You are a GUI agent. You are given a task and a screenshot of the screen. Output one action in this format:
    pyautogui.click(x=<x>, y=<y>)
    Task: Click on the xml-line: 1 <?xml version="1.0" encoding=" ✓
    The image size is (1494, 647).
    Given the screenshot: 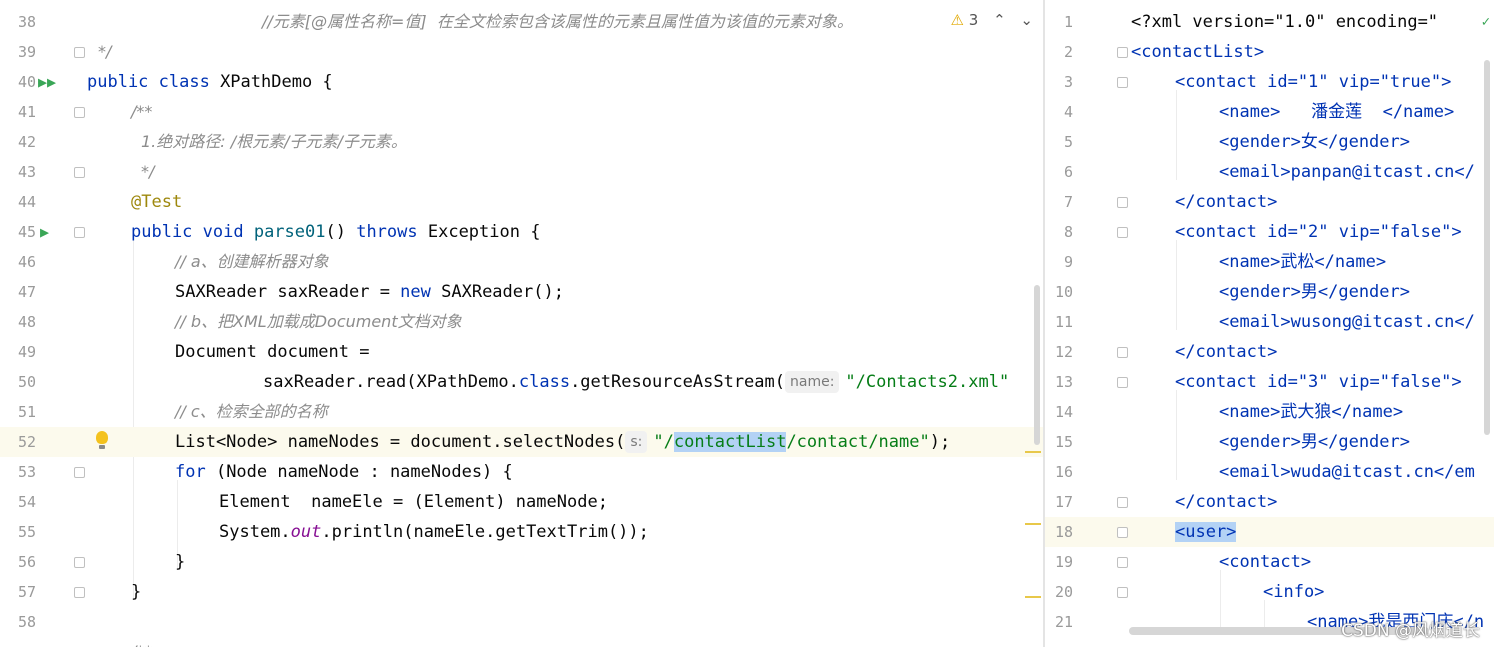 What is the action you would take?
    pyautogui.click(x=1269, y=22)
    